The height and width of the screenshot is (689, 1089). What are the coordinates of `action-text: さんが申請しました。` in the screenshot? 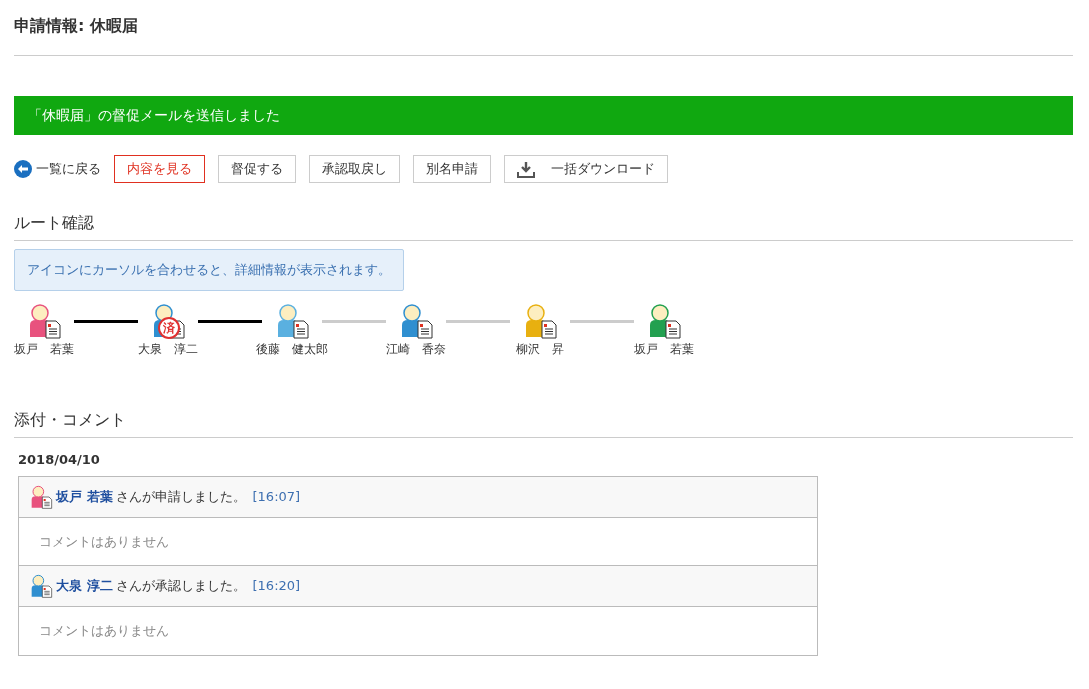 It's located at (180, 496).